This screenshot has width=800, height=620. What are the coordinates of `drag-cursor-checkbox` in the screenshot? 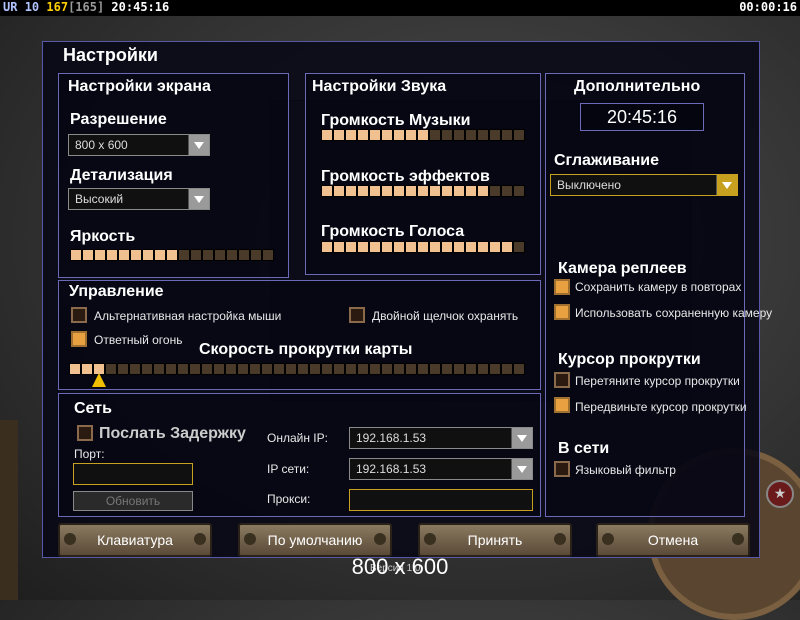 It's located at (562, 380).